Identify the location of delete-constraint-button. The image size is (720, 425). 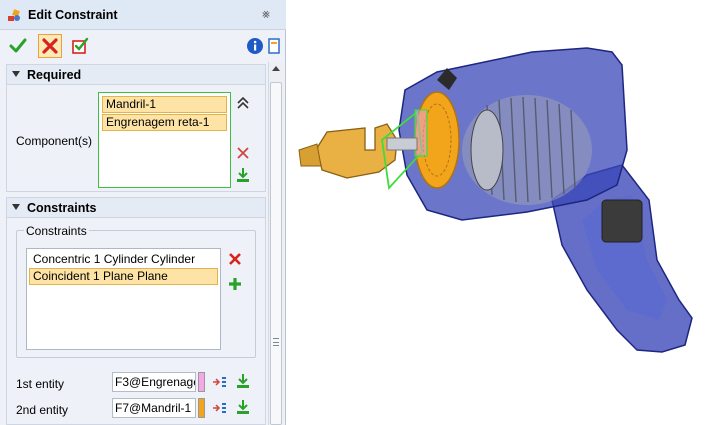
(235, 259).